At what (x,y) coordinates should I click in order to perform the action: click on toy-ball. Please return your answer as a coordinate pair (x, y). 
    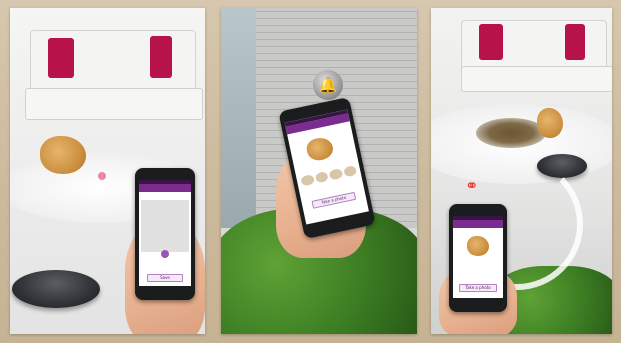
    Looking at the image, I should click on (102, 176).